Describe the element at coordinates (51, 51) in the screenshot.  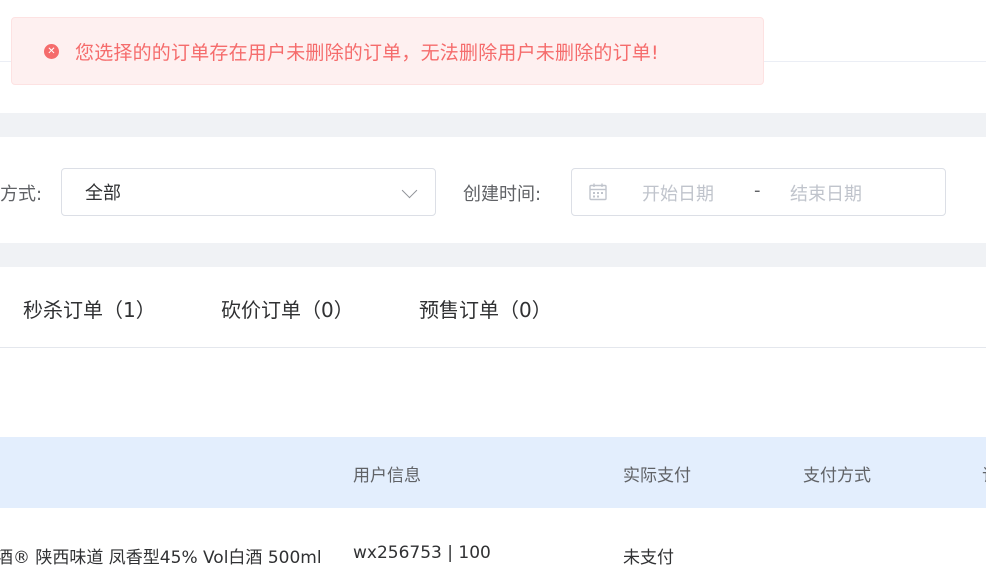
I see `close-circle-icon: ✕` at that location.